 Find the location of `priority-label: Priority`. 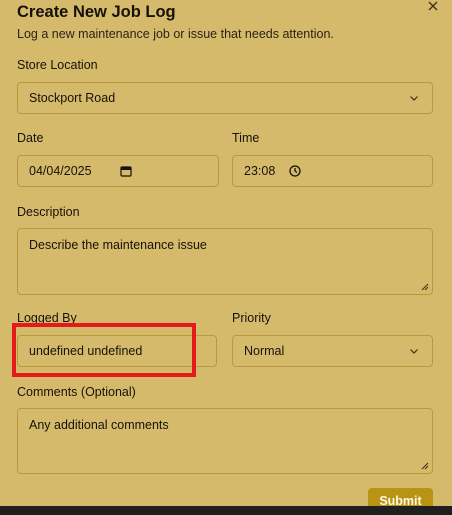

priority-label: Priority is located at coordinates (251, 318).